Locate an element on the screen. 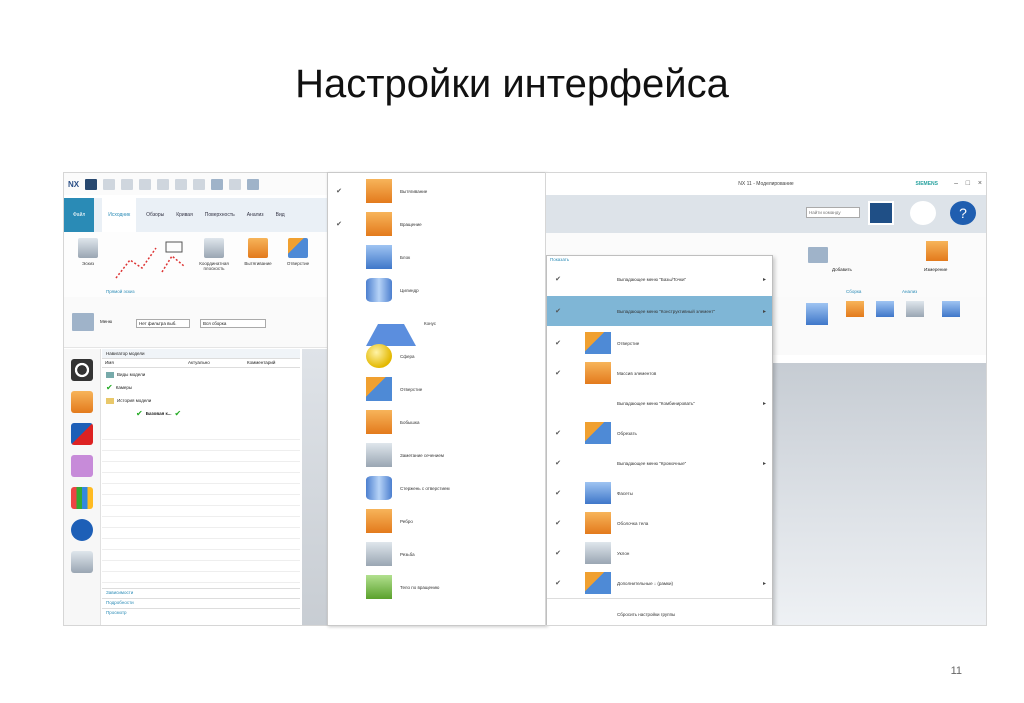 The image size is (1024, 703). paste-icon is located at coordinates (181, 184).